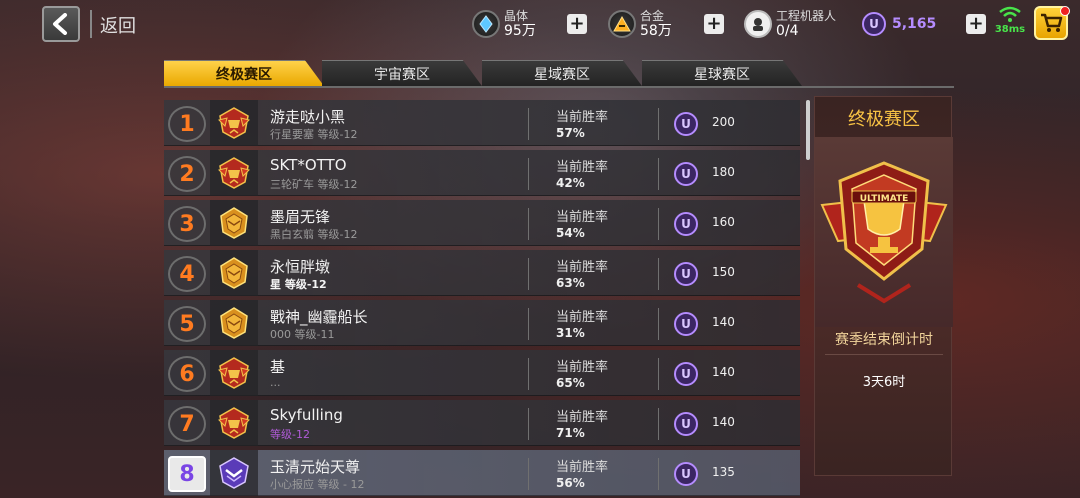 The height and width of the screenshot is (498, 1080). I want to click on winrate-value: 56%, so click(570, 483).